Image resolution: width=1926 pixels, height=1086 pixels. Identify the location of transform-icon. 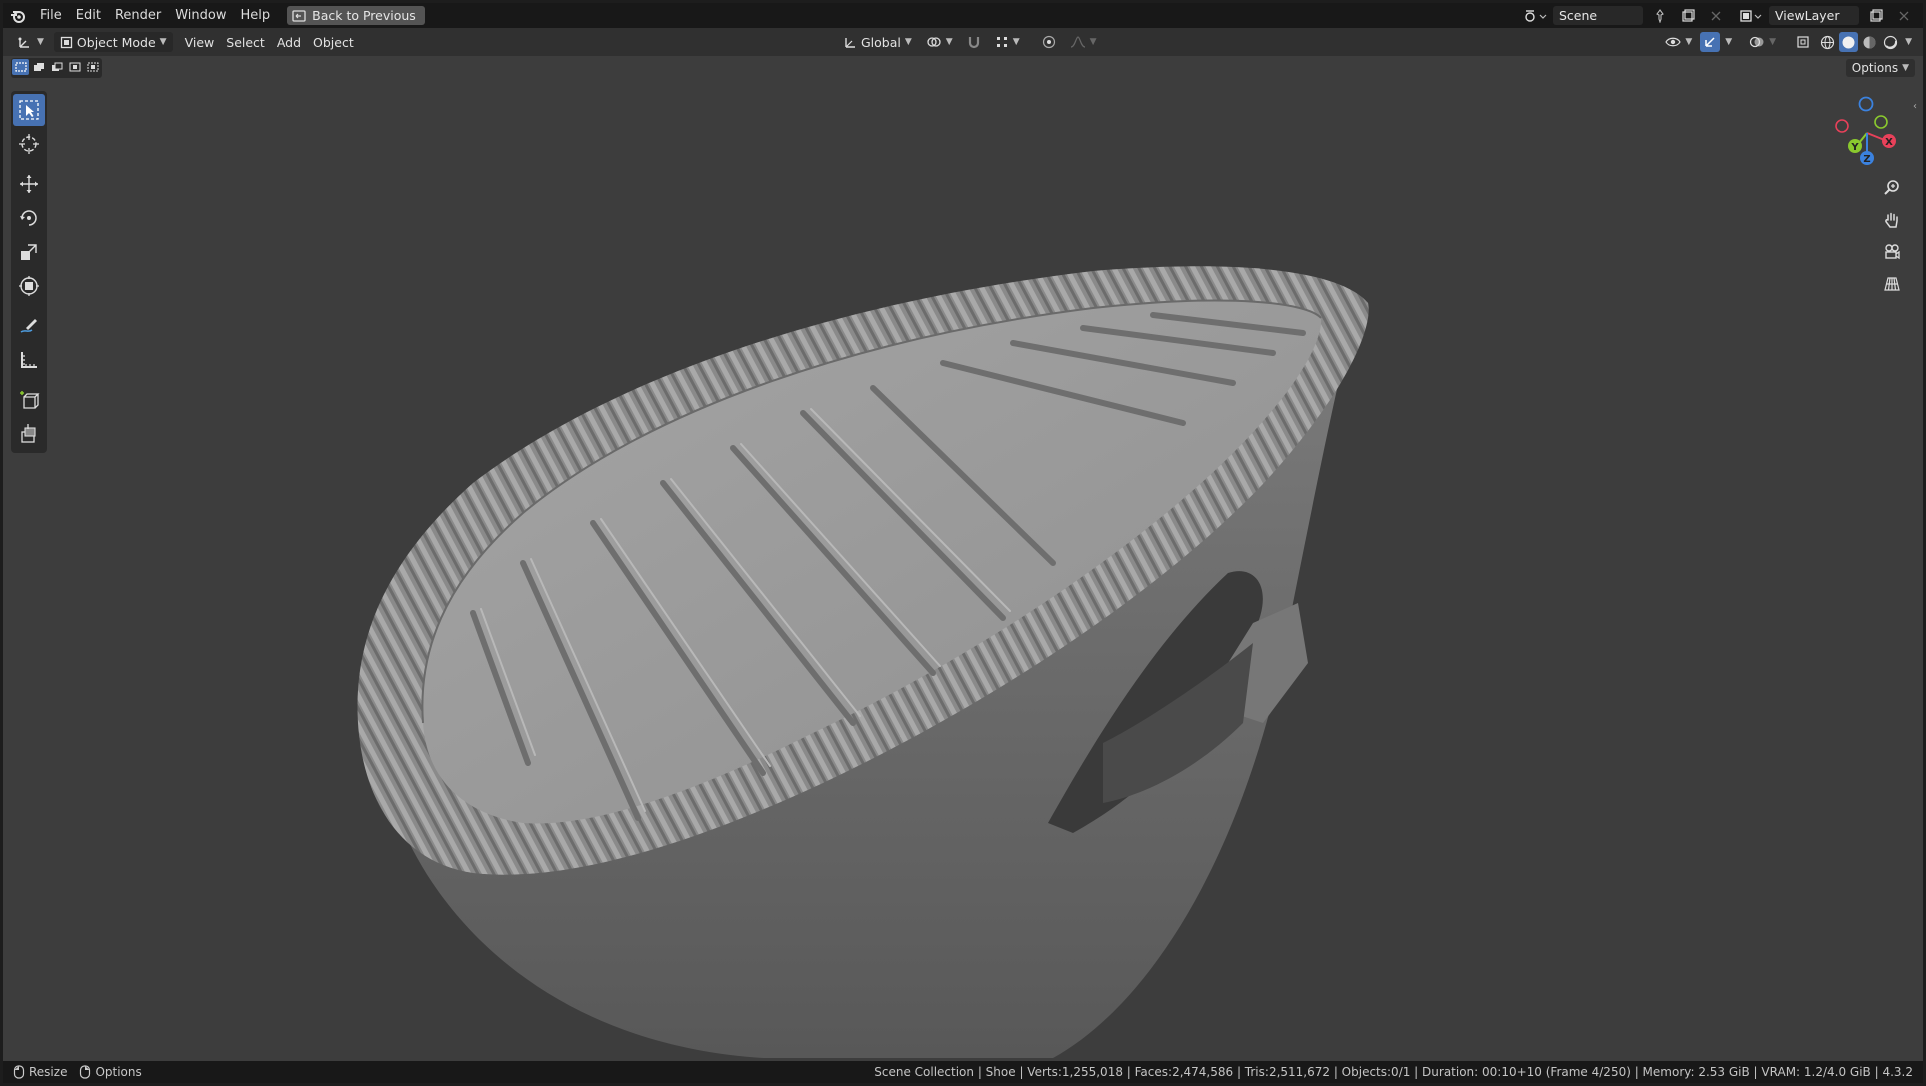
(29, 286).